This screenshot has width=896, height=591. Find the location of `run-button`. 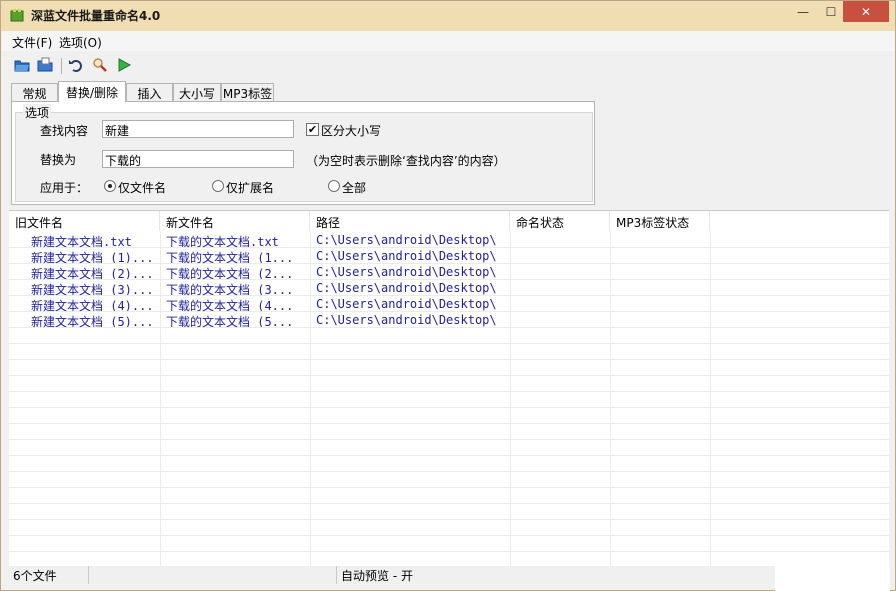

run-button is located at coordinates (124, 66).